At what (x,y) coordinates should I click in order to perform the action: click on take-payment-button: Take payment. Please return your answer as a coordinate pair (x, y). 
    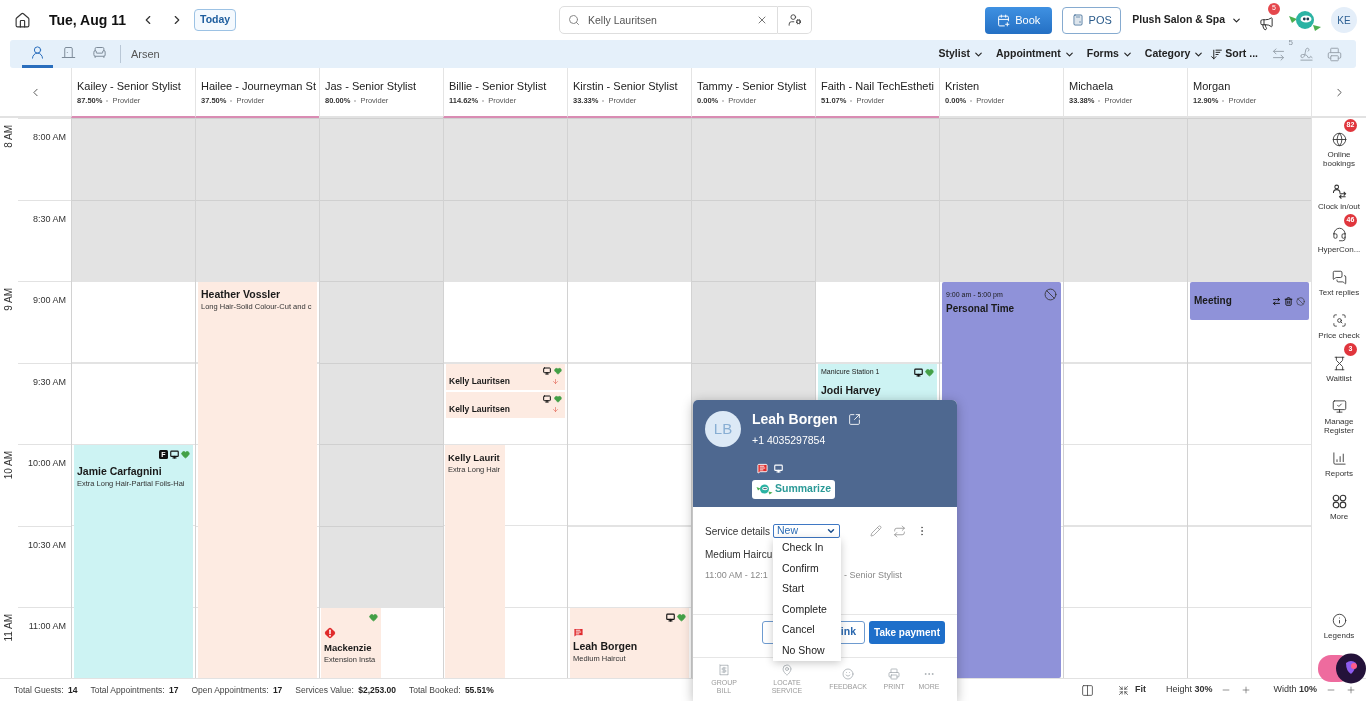
    Looking at the image, I should click on (907, 632).